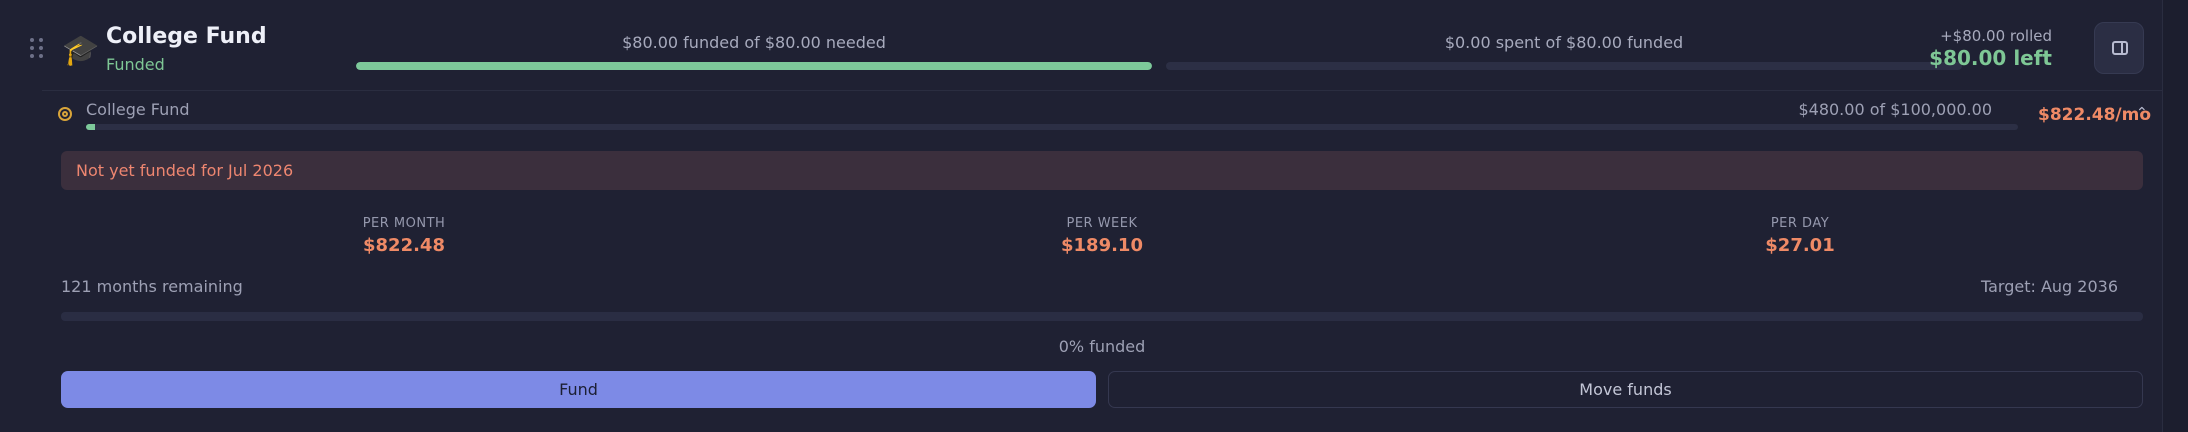 This screenshot has width=2188, height=432. Describe the element at coordinates (91, 127) in the screenshot. I see `goal-progress-fill` at that location.